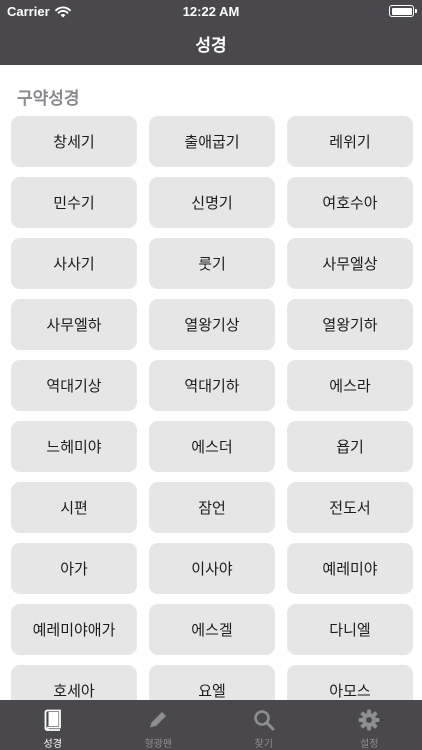  What do you see at coordinates (369, 744) in the screenshot?
I see `tab-label: 설정` at bounding box center [369, 744].